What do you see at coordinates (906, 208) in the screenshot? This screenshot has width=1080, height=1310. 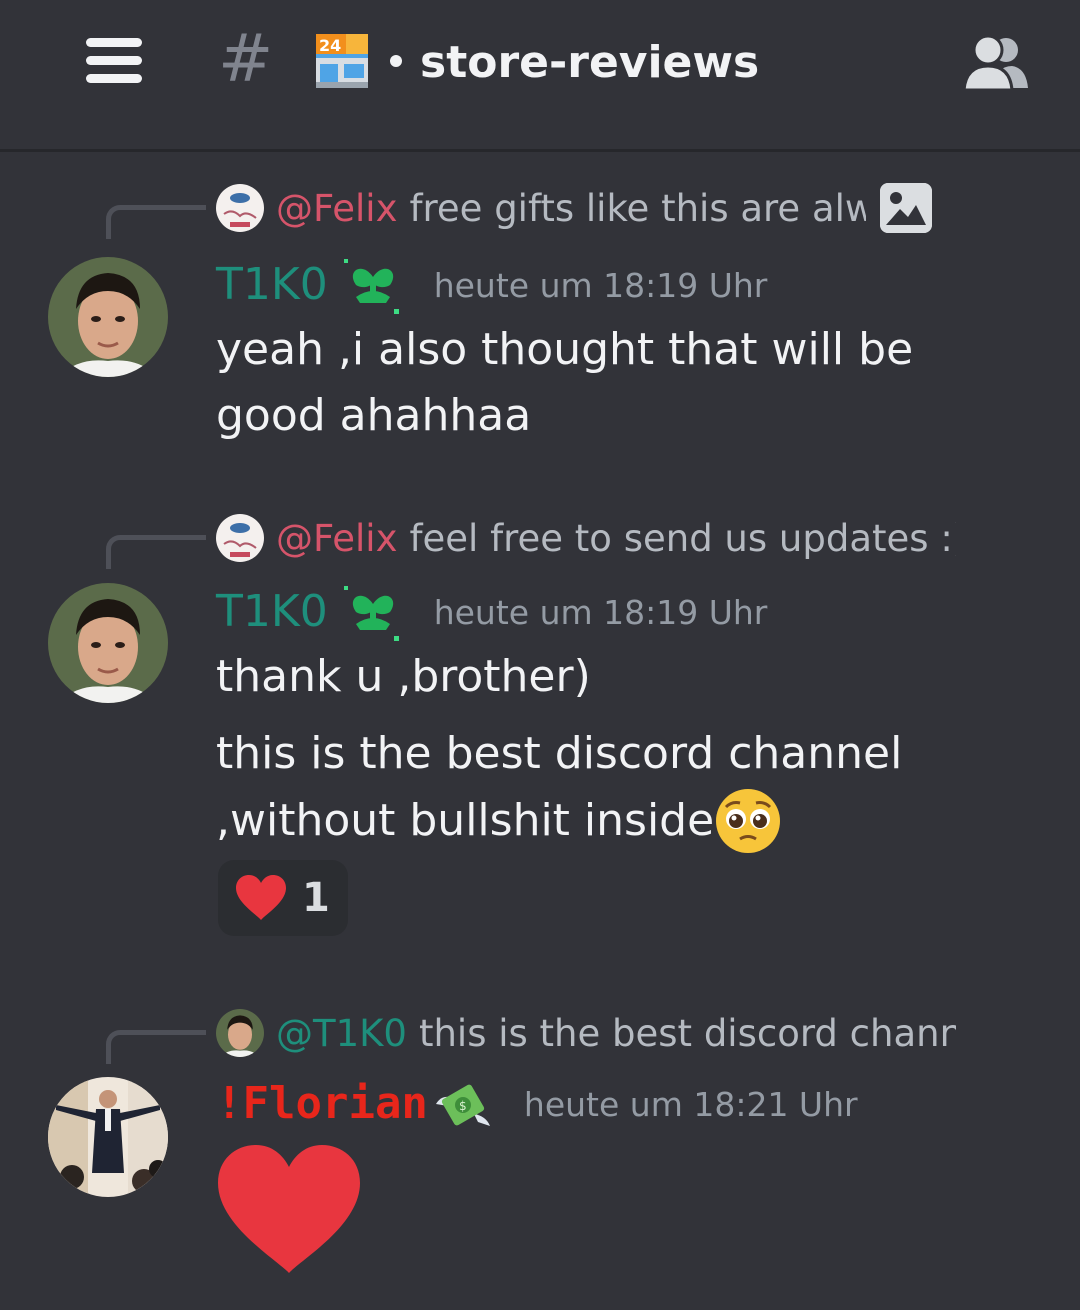 I see `image-icon` at bounding box center [906, 208].